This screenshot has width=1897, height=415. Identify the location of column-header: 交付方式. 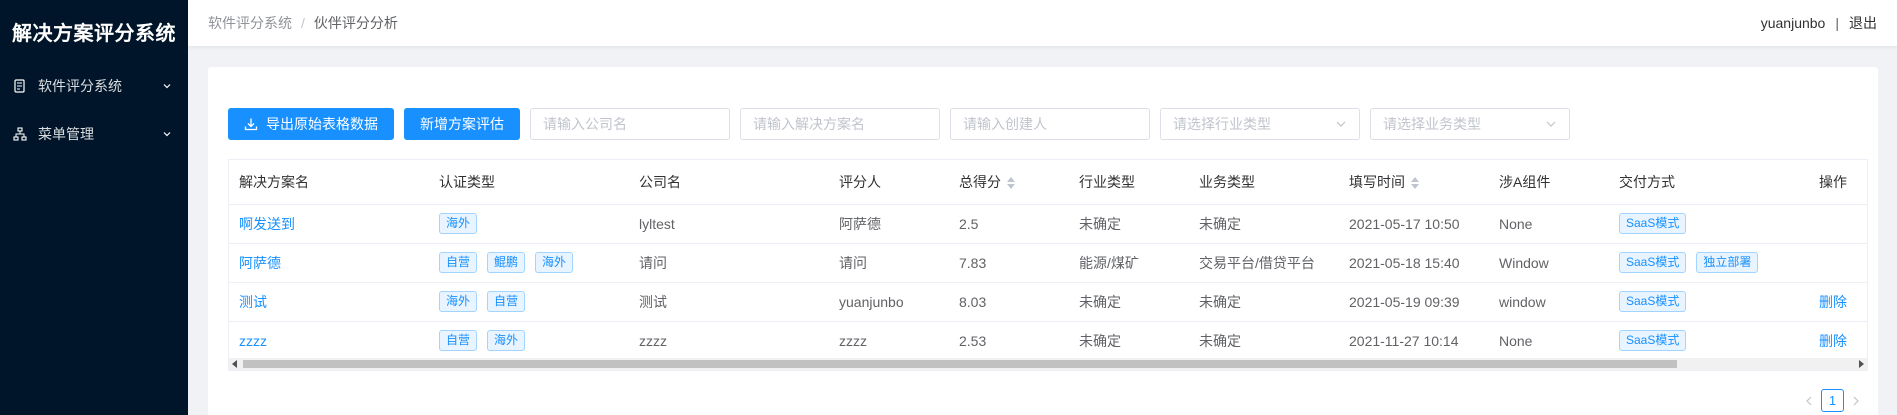
(1709, 182).